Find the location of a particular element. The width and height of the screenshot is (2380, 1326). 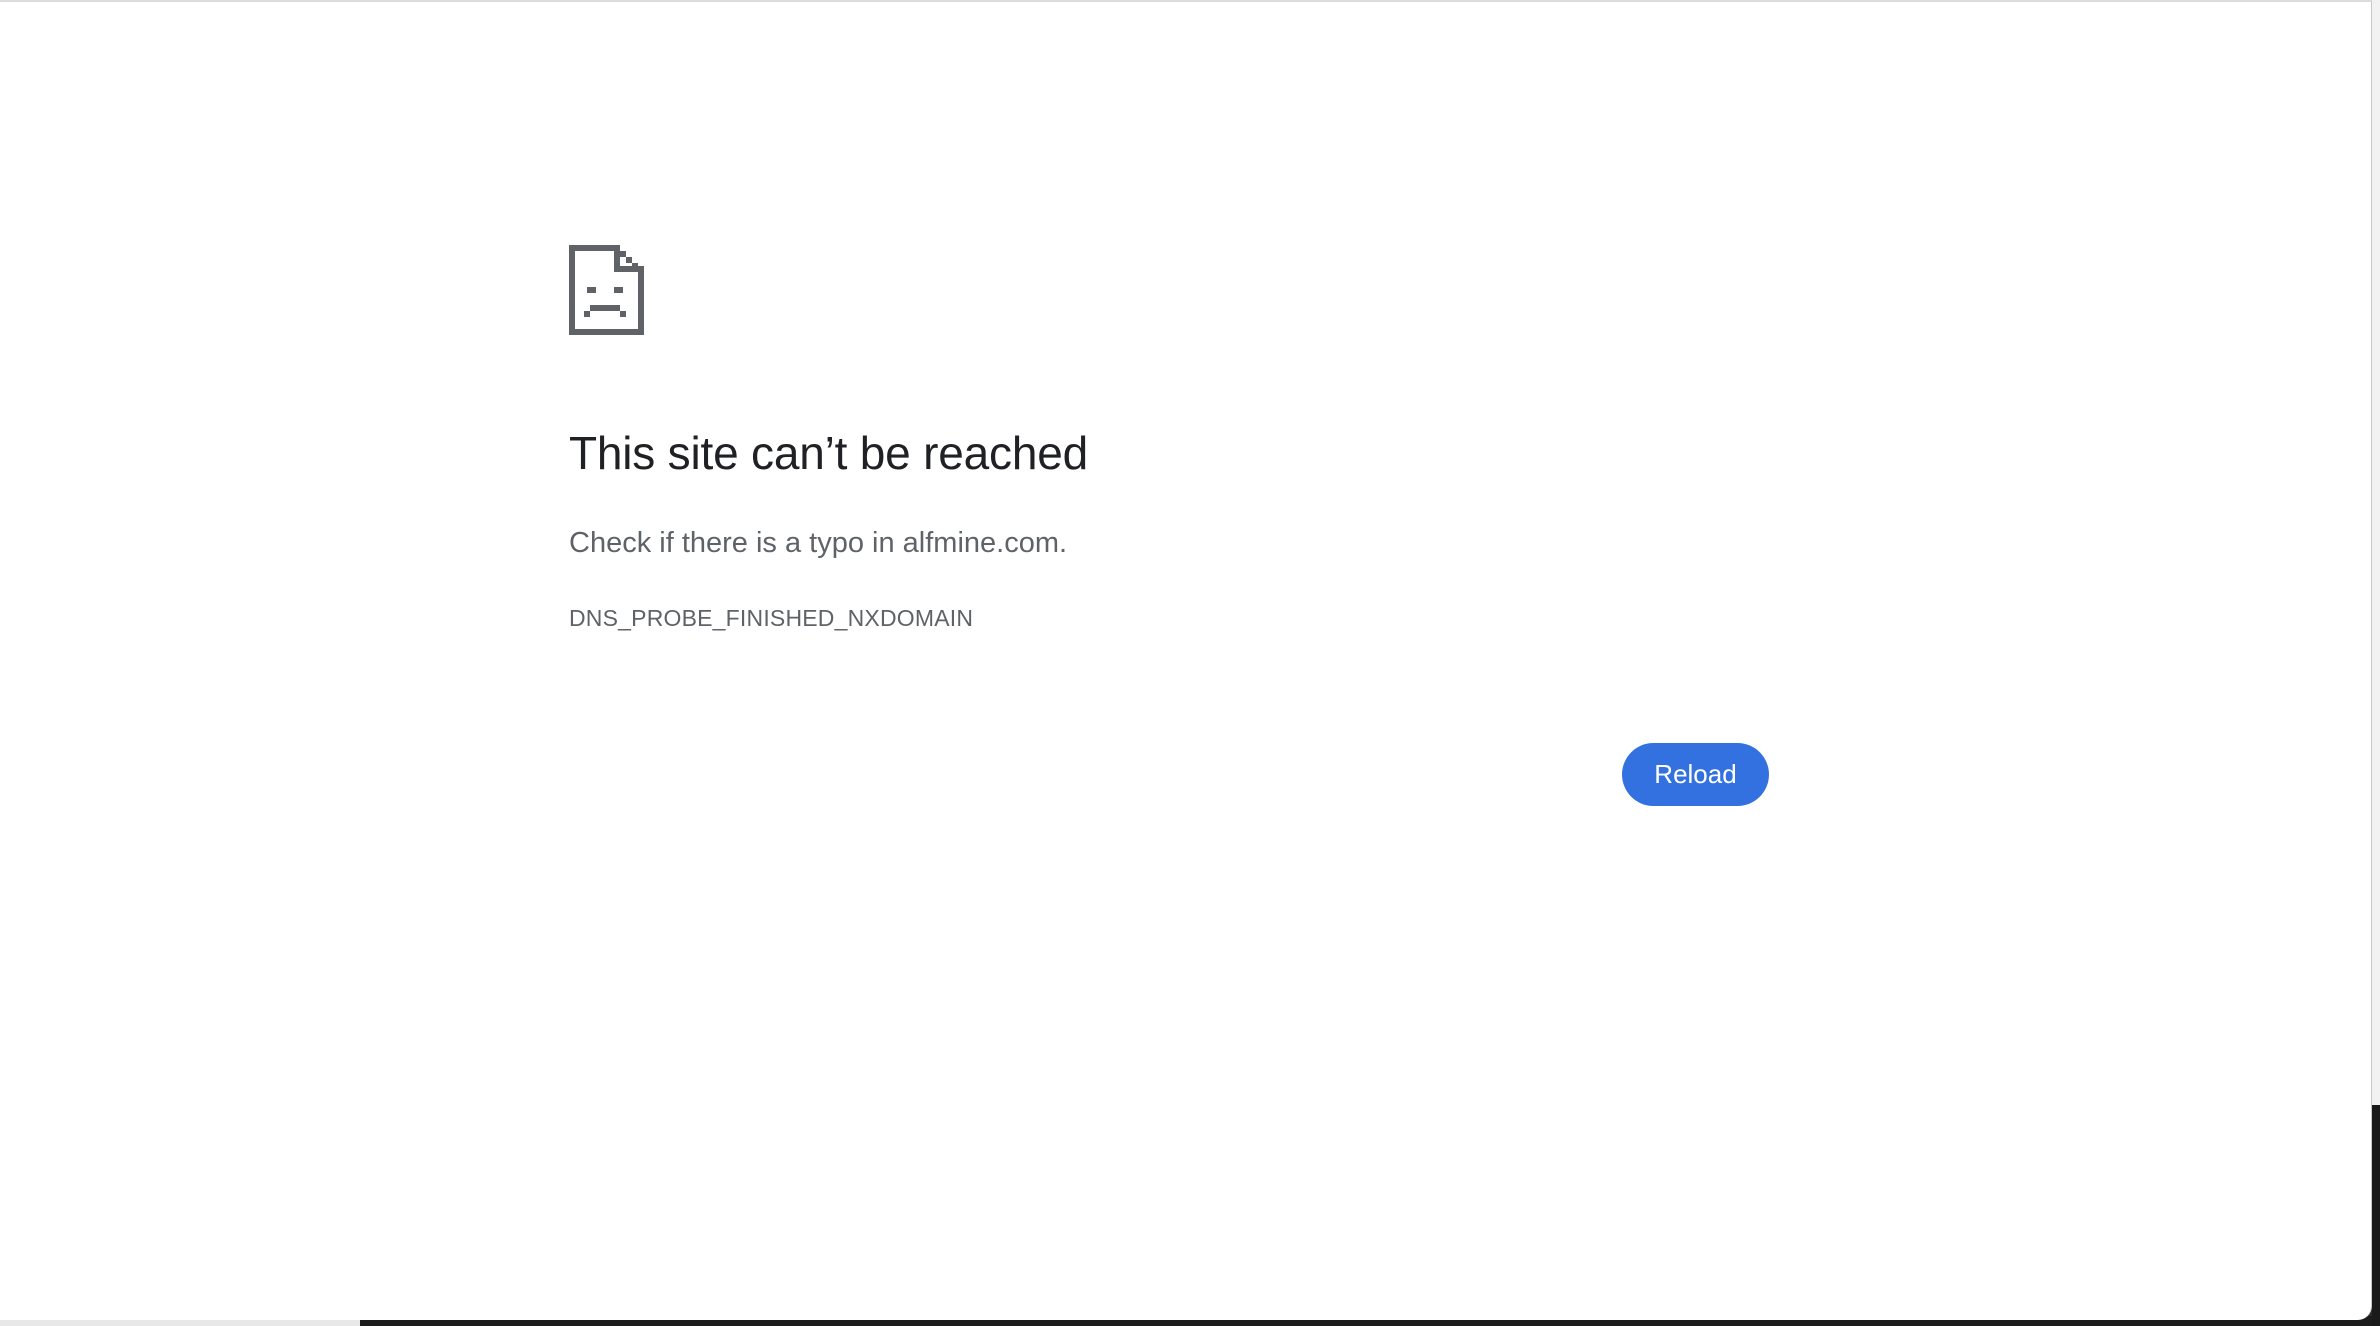

sad-page-icon is located at coordinates (606, 290).